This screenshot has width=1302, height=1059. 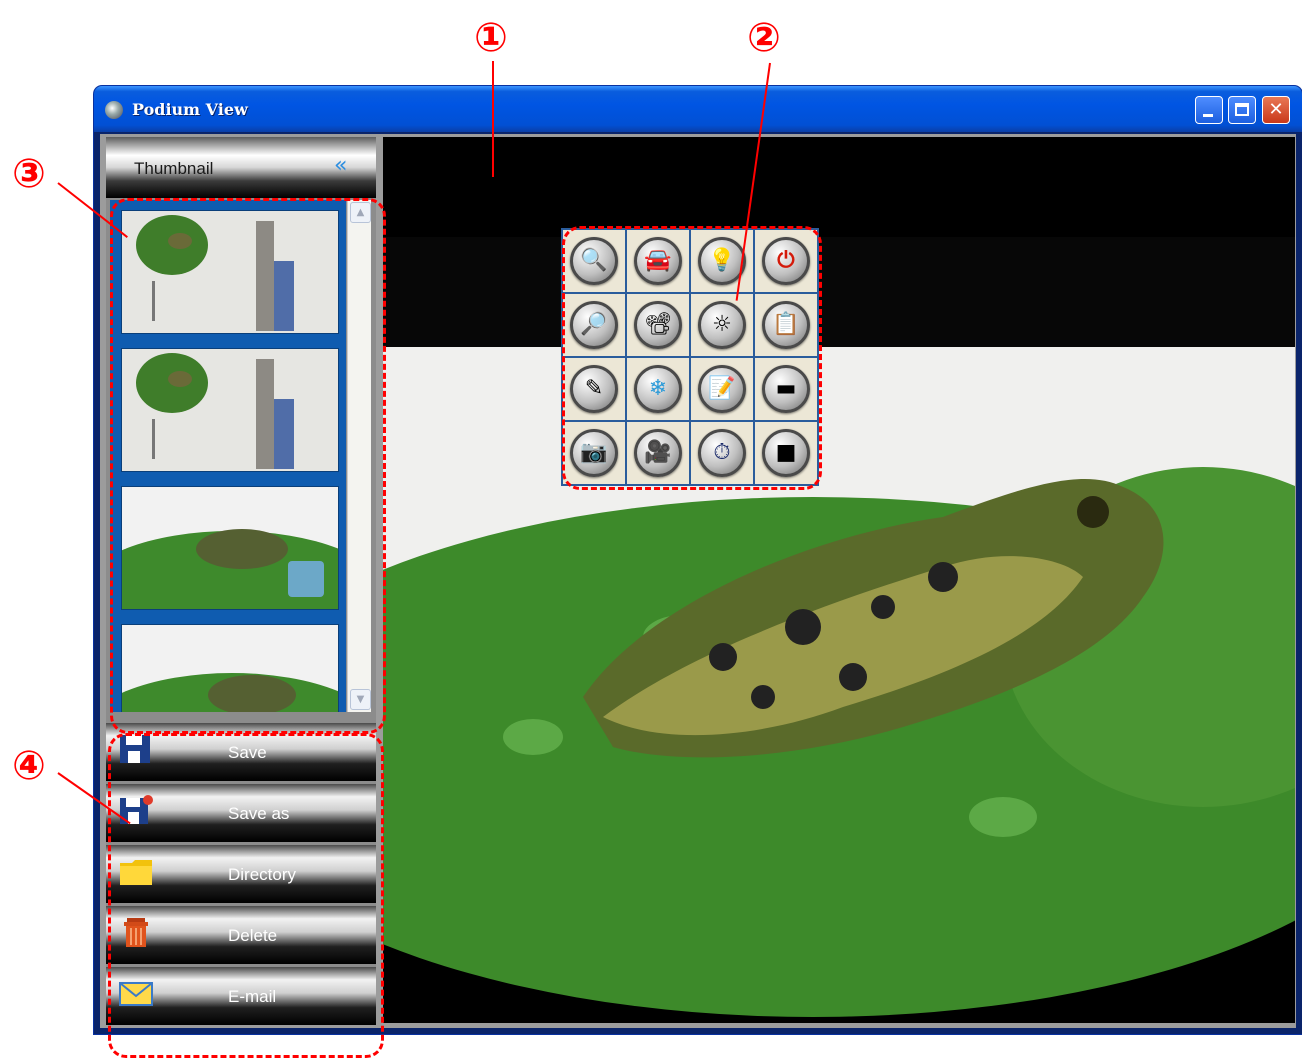 What do you see at coordinates (764, 38) in the screenshot?
I see `callout-2: ②` at bounding box center [764, 38].